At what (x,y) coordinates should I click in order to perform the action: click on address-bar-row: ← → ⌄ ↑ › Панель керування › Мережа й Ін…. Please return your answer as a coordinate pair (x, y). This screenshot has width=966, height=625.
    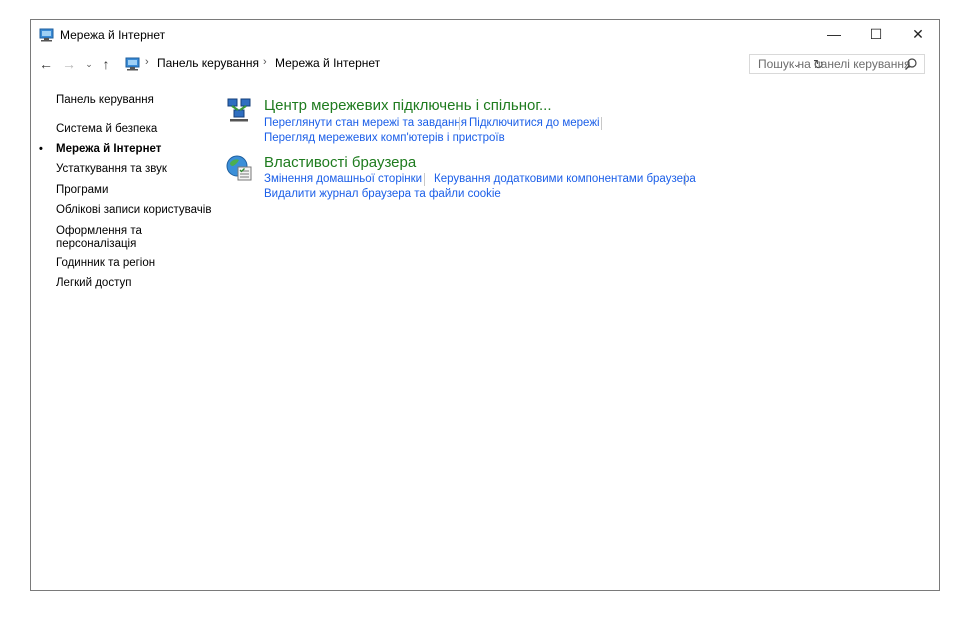
    Looking at the image, I should click on (485, 64).